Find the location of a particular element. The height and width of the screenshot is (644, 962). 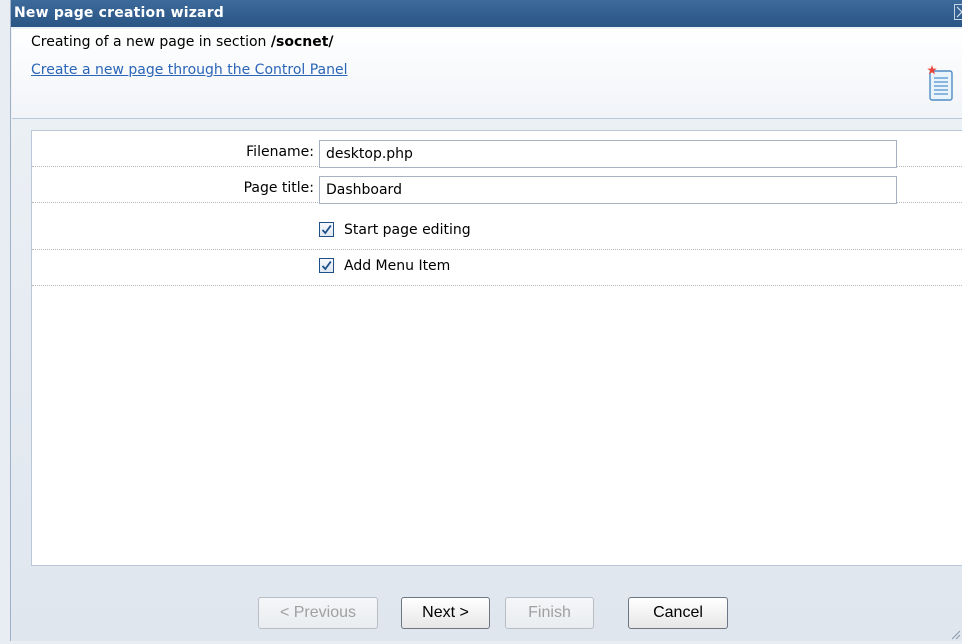

start-editing-checkbox is located at coordinates (326, 229).